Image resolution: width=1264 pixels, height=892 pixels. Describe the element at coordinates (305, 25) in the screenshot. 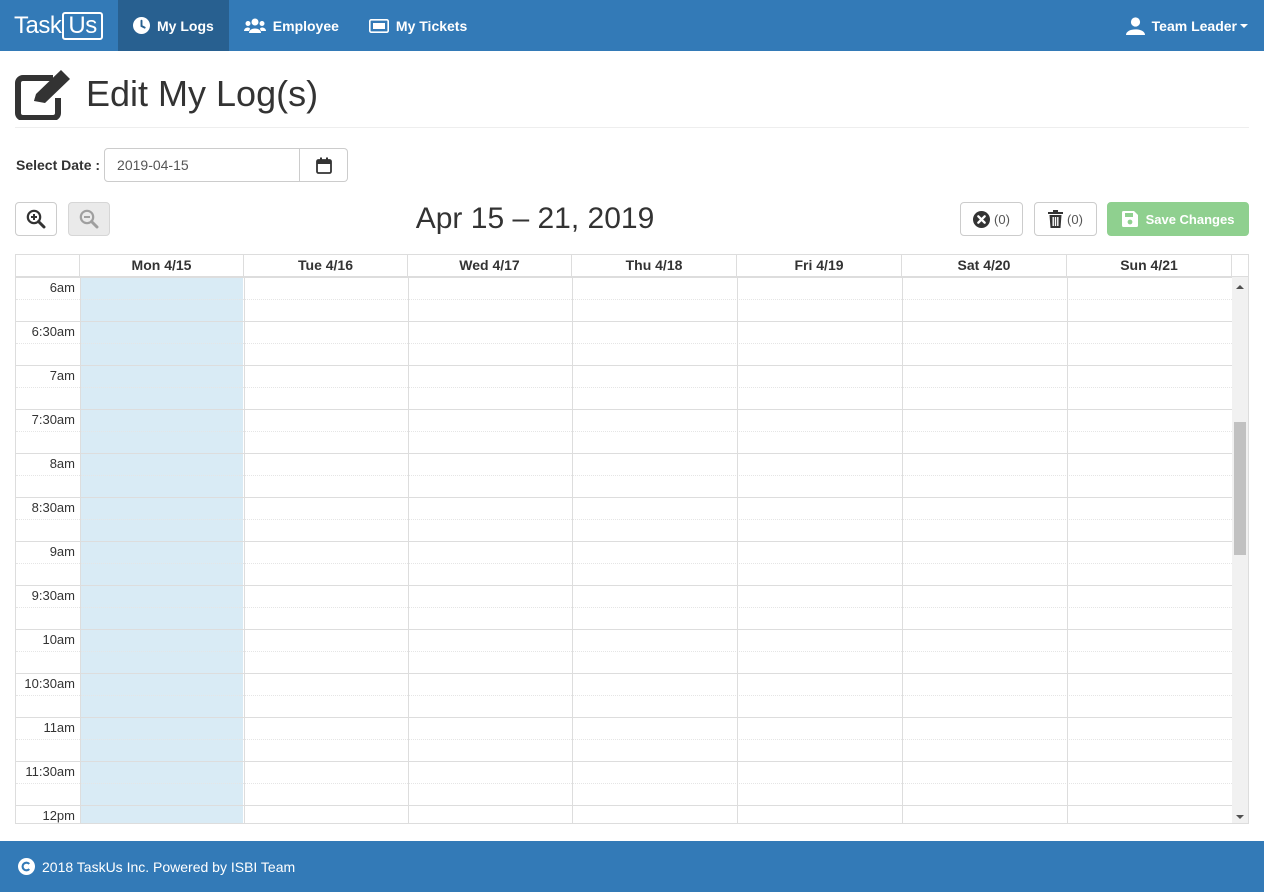

I see `nav-employee-label: Employee` at that location.